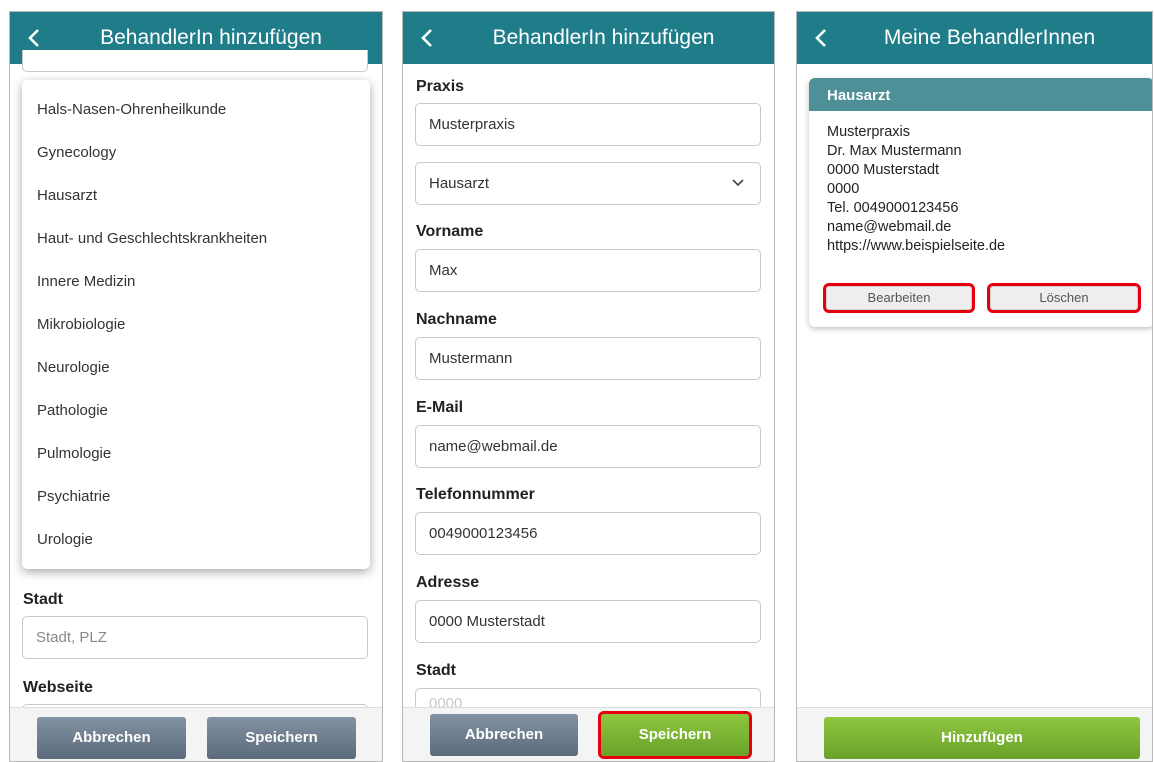 This screenshot has width=1154, height=762. I want to click on card-practice: Musterpraxis, so click(868, 132).